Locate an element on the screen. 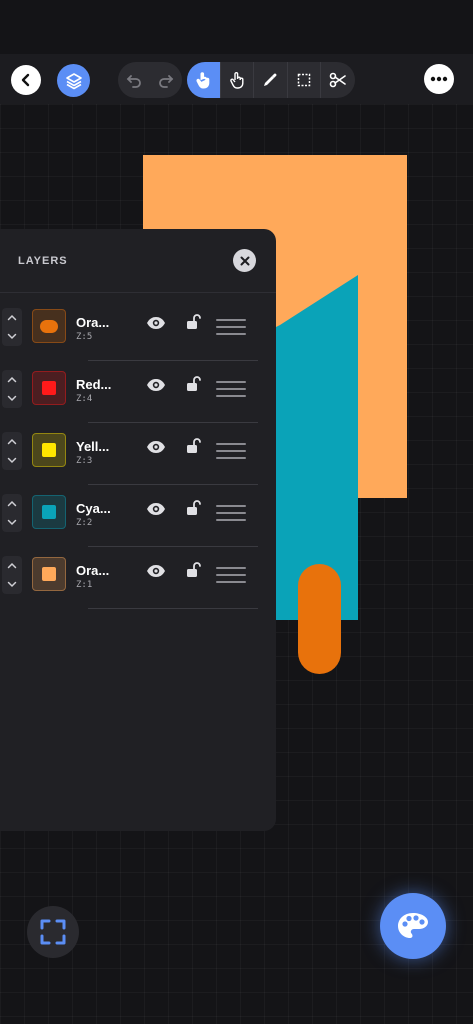 The height and width of the screenshot is (1024, 473). more-dots-icon is located at coordinates (439, 79).